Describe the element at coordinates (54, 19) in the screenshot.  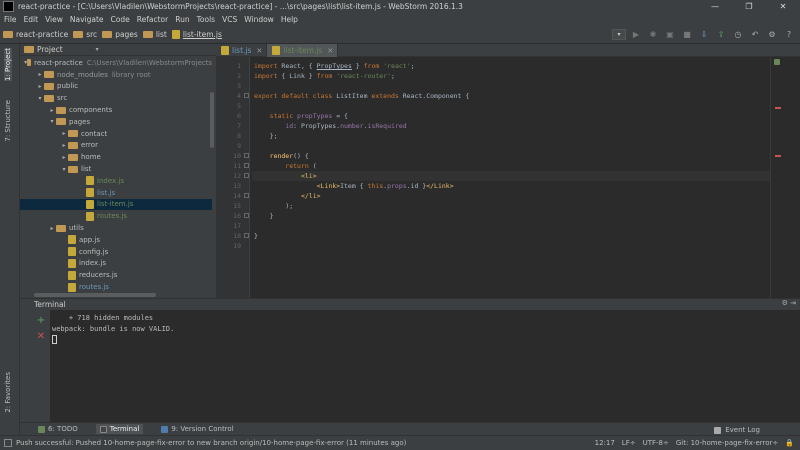
I see `menu-view: View` at that location.